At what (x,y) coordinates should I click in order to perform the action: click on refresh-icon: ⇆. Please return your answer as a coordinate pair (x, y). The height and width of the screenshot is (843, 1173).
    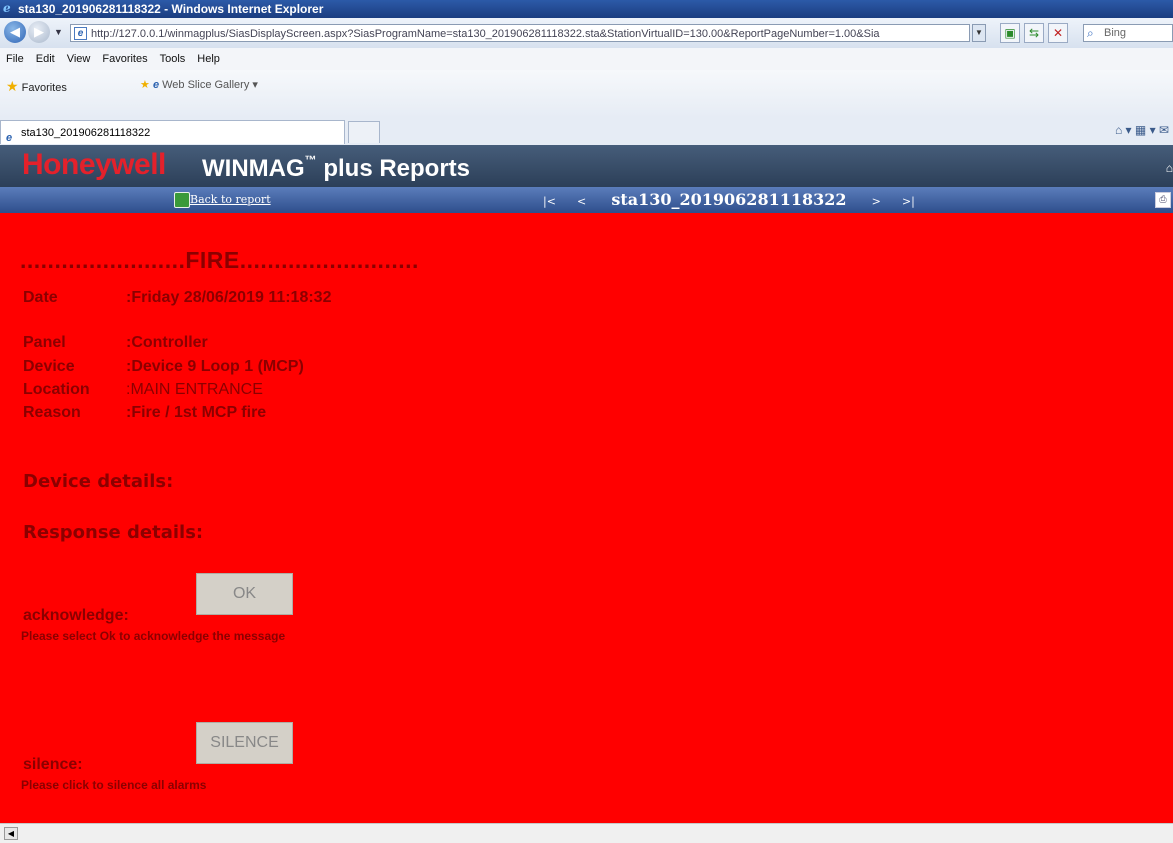
    Looking at the image, I should click on (1034, 33).